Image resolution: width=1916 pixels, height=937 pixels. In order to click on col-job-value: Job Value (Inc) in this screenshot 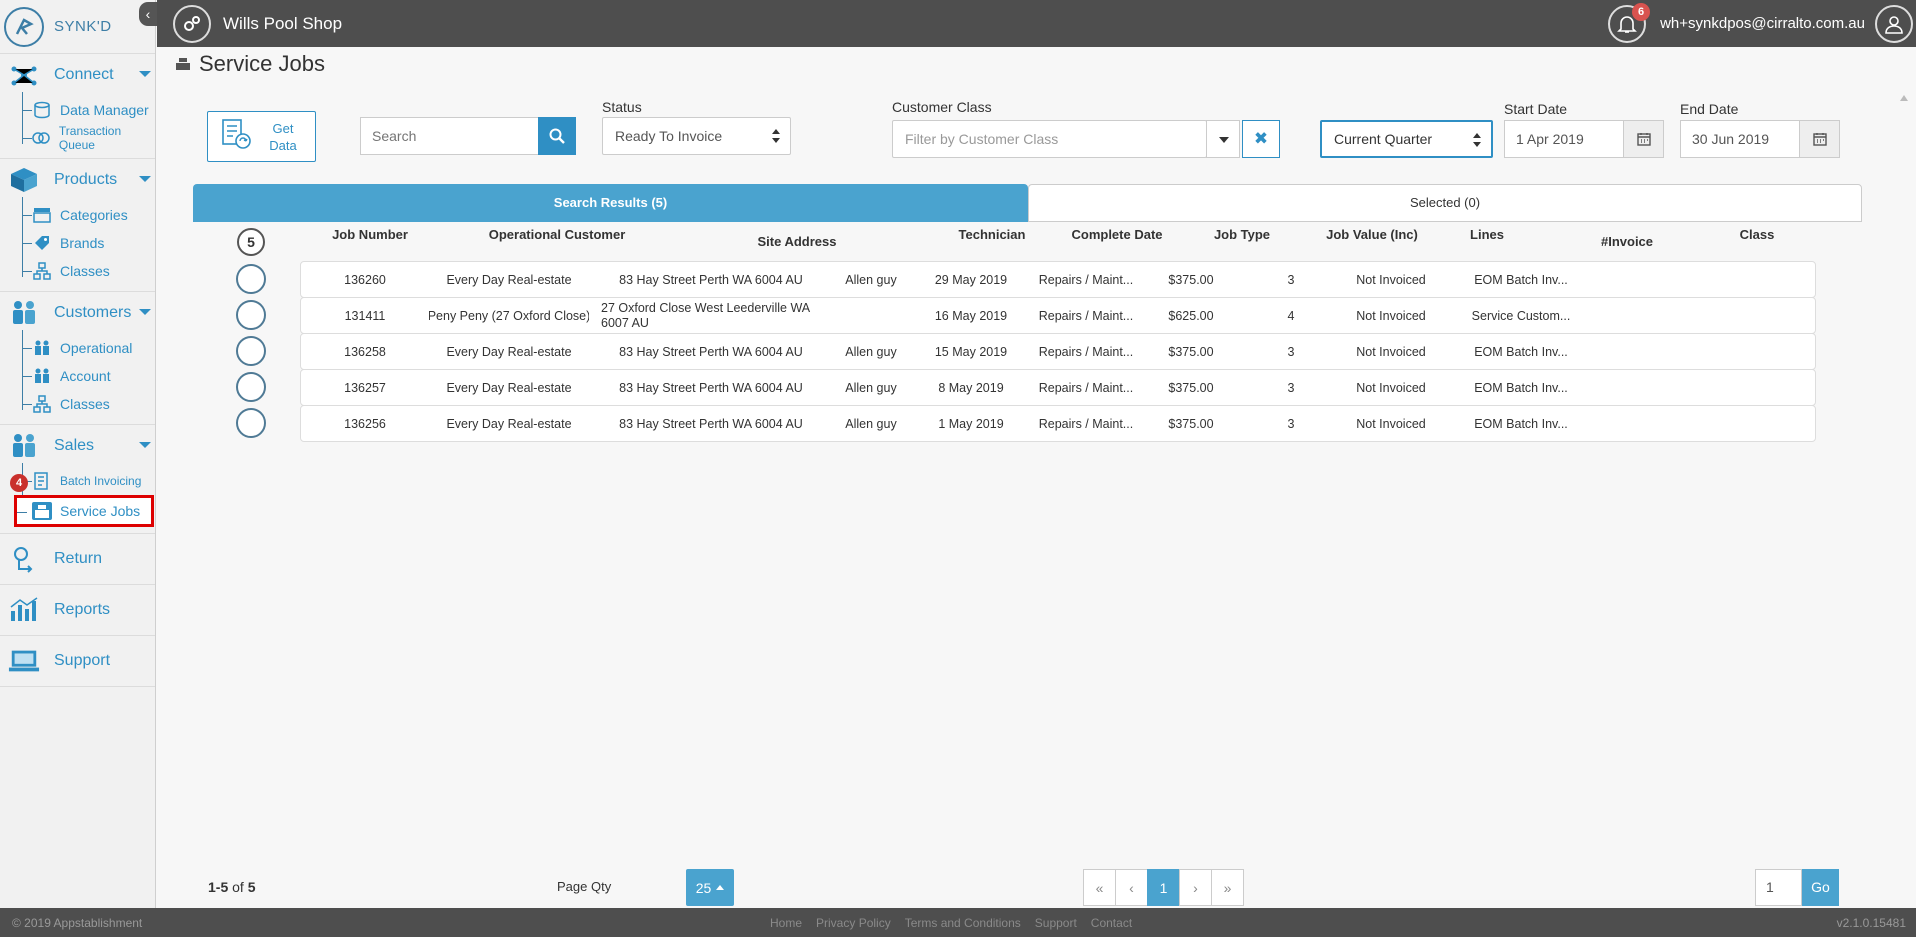, I will do `click(1372, 234)`.